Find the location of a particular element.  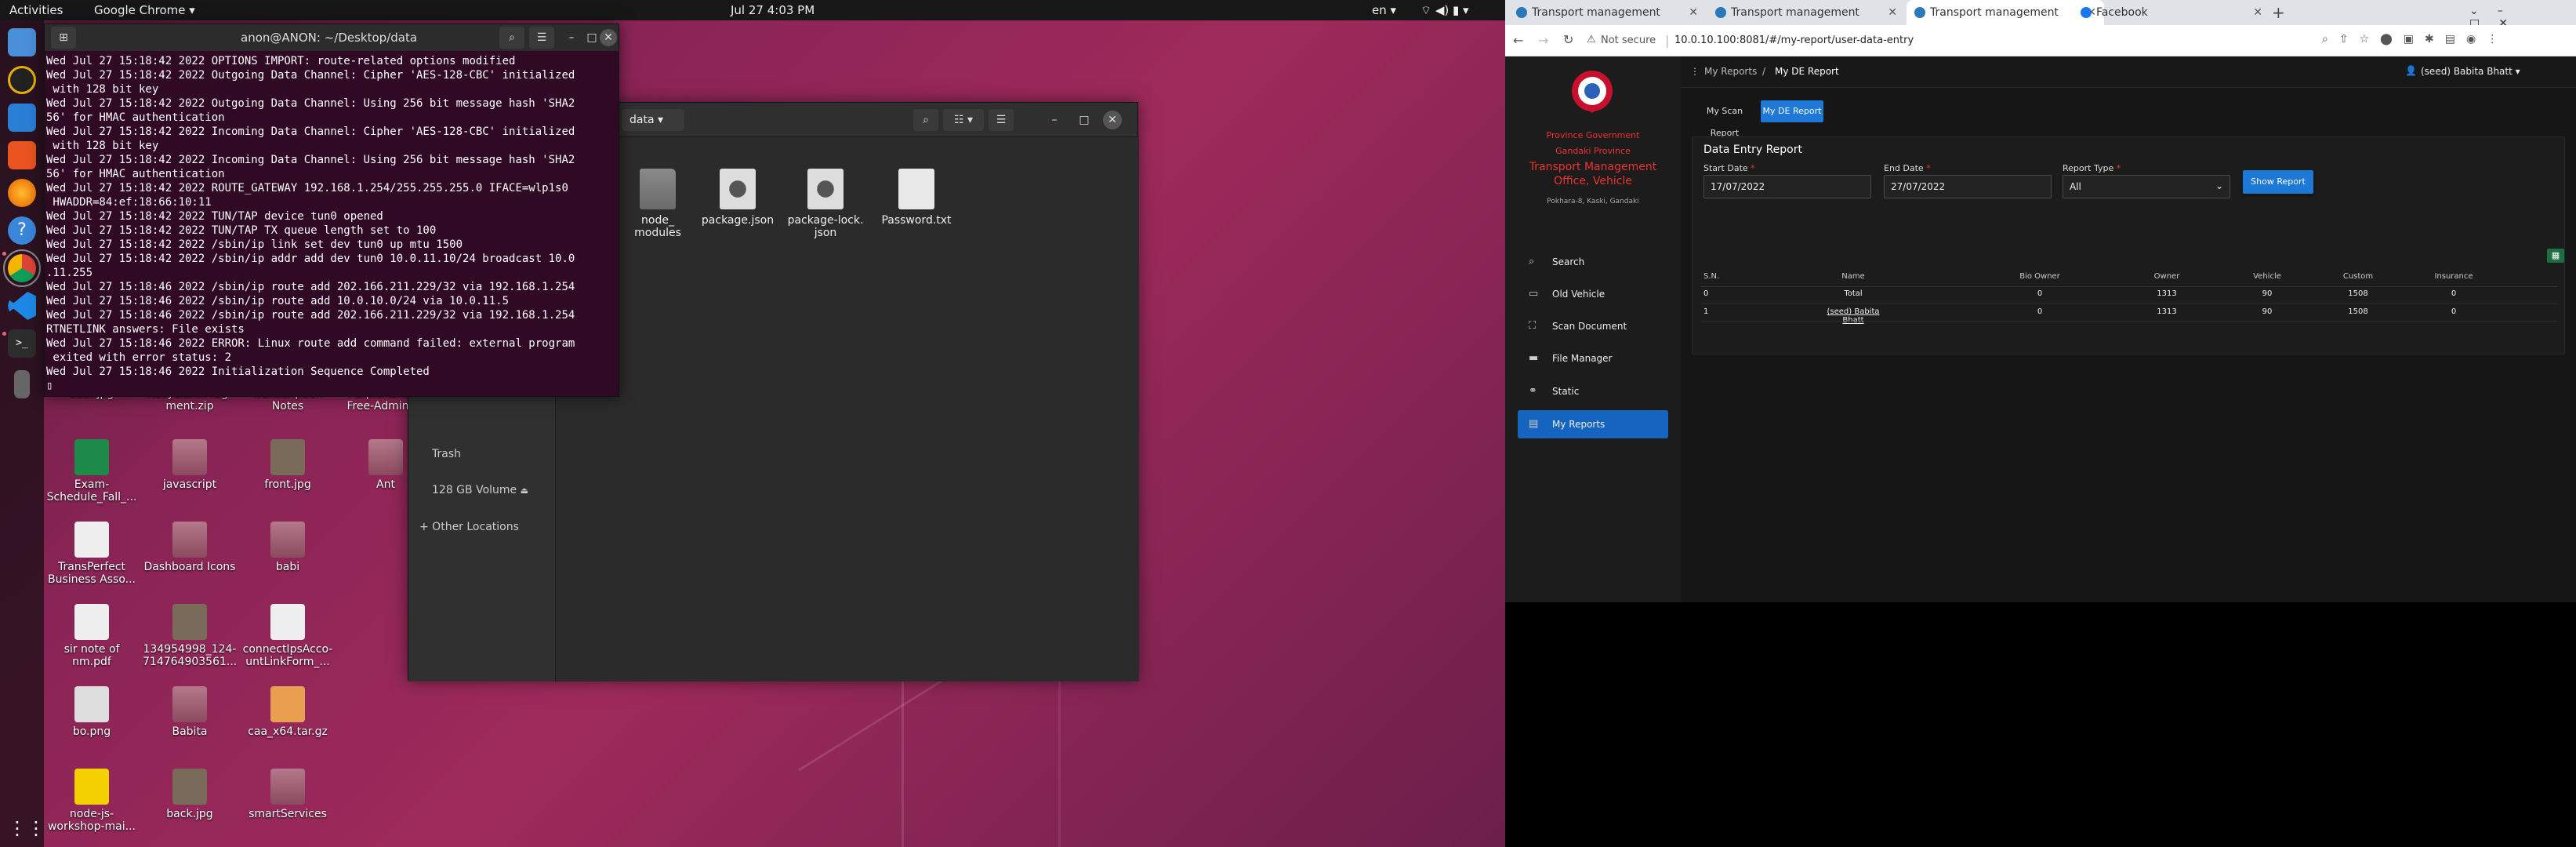

column-header: Custom is located at coordinates (2358, 276).